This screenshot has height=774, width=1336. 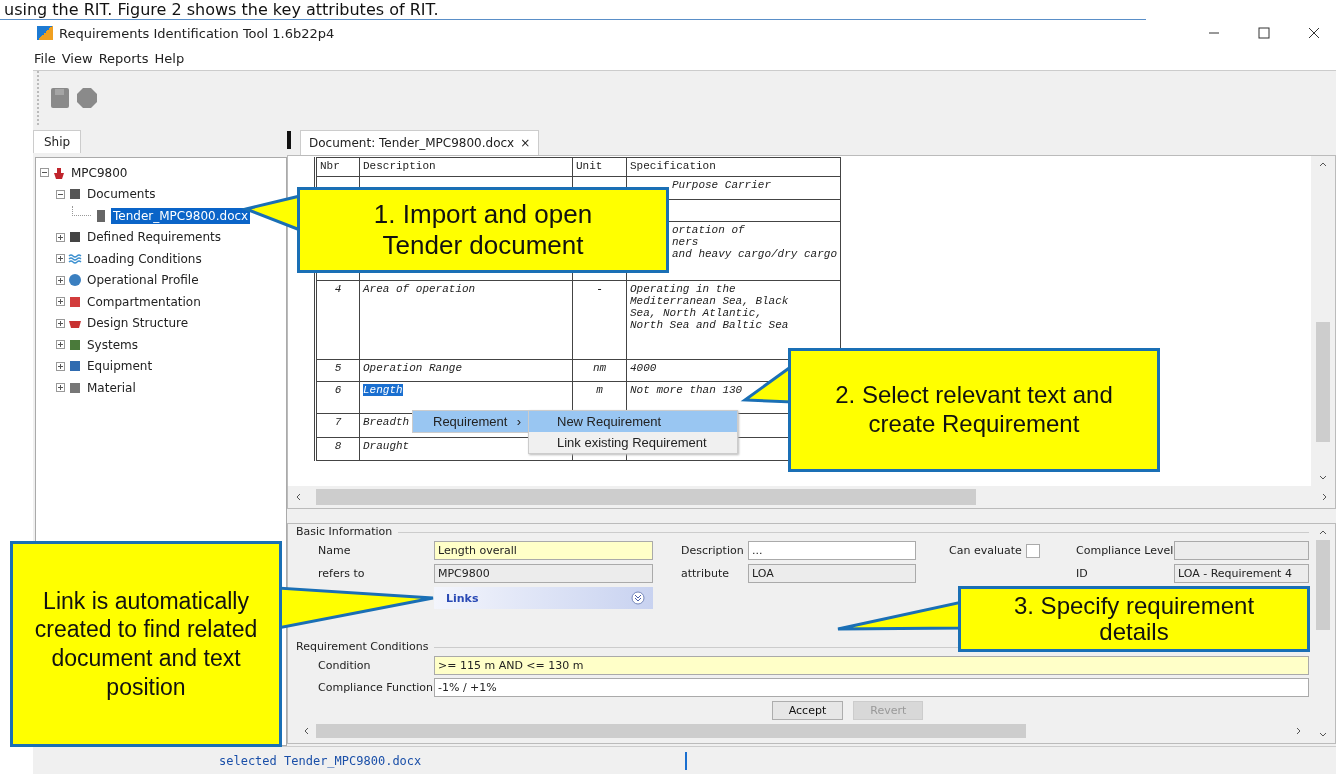 I want to click on table-cell: 6, so click(x=338, y=390).